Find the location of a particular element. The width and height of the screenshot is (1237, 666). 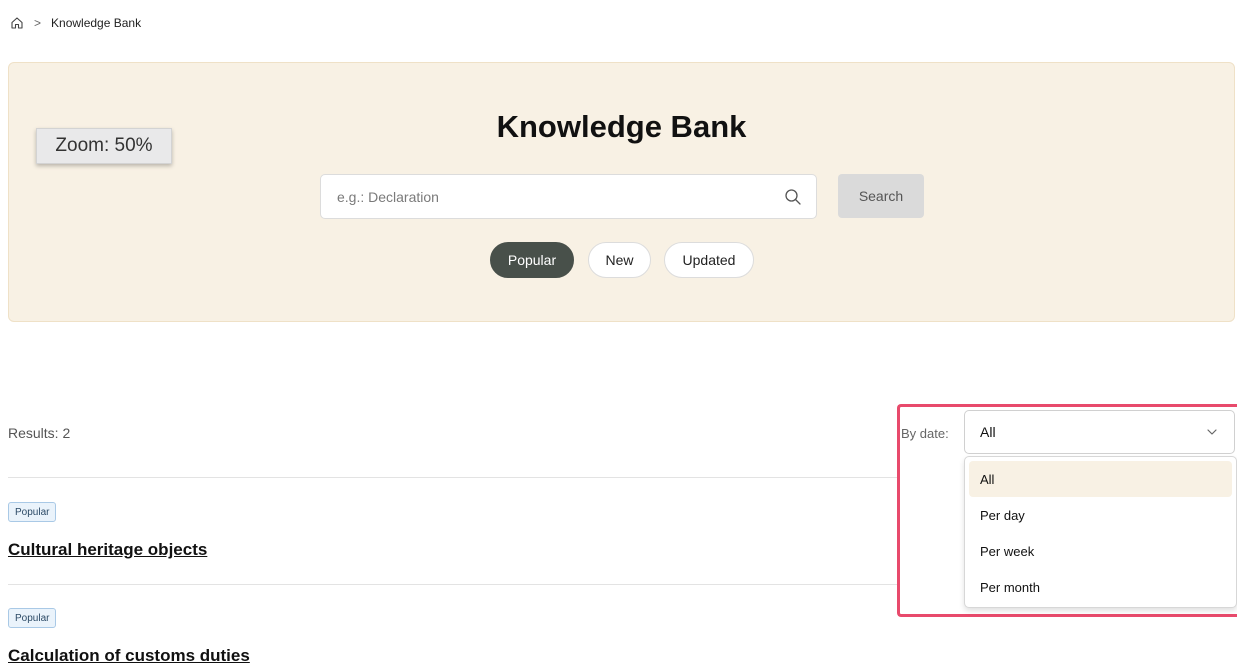

page-title: Knowledge Bank is located at coordinates (621, 126).